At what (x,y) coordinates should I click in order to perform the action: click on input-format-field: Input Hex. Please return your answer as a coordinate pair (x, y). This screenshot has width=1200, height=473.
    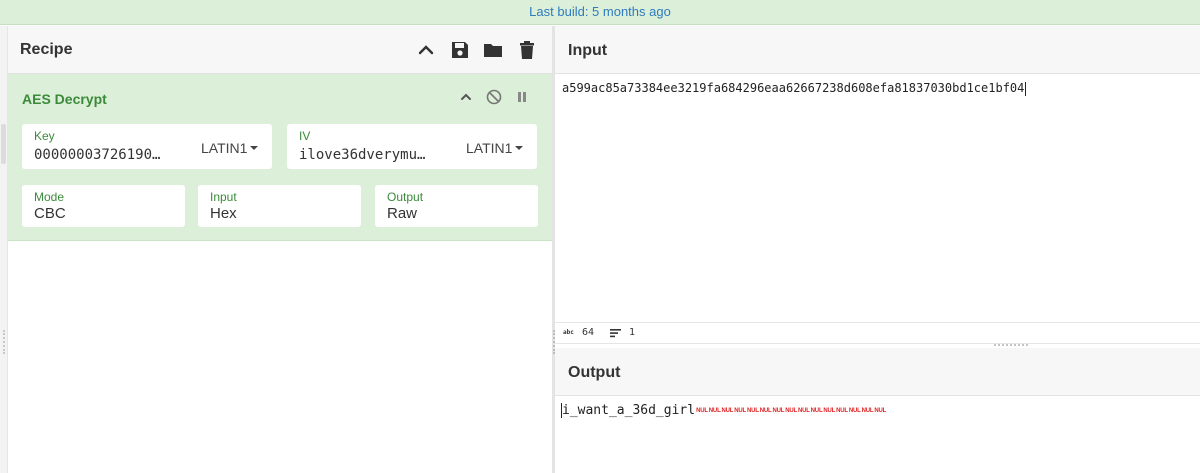
    Looking at the image, I should click on (279, 206).